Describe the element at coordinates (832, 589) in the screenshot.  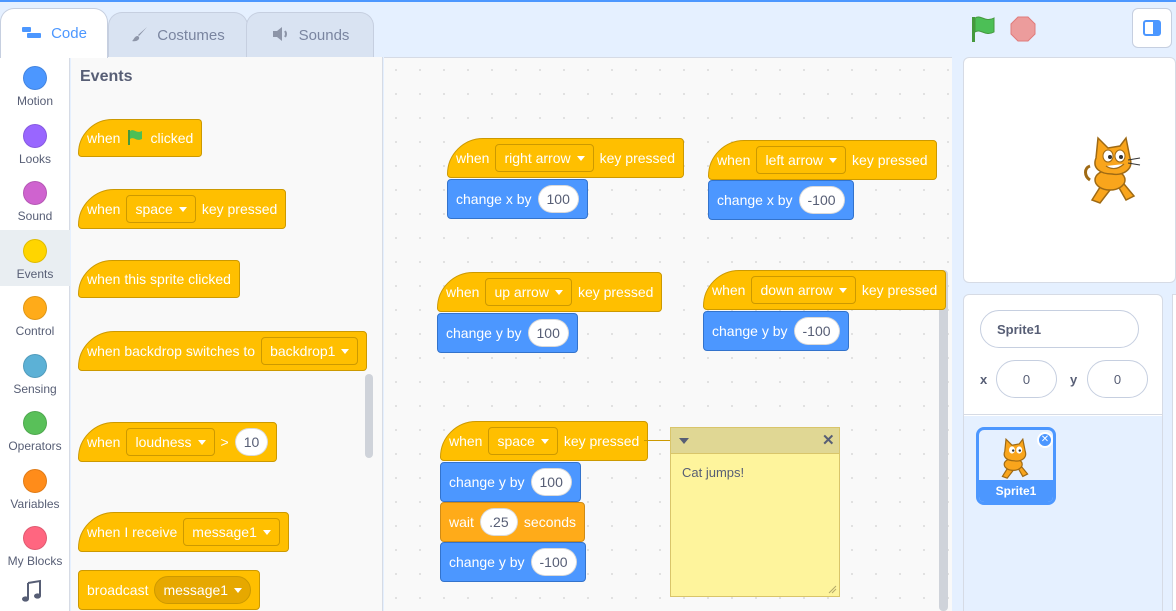
I see `resize-handle-icon` at that location.